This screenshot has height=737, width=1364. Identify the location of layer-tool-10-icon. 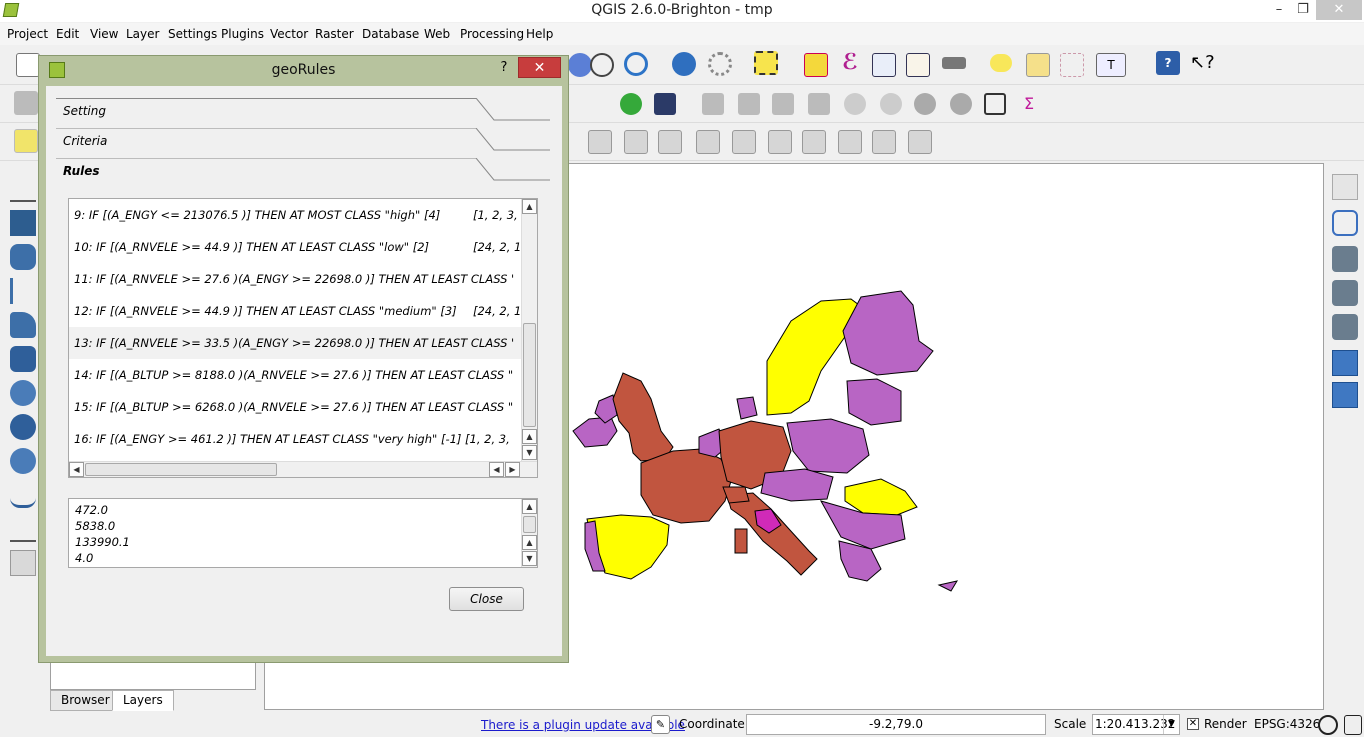
(920, 142).